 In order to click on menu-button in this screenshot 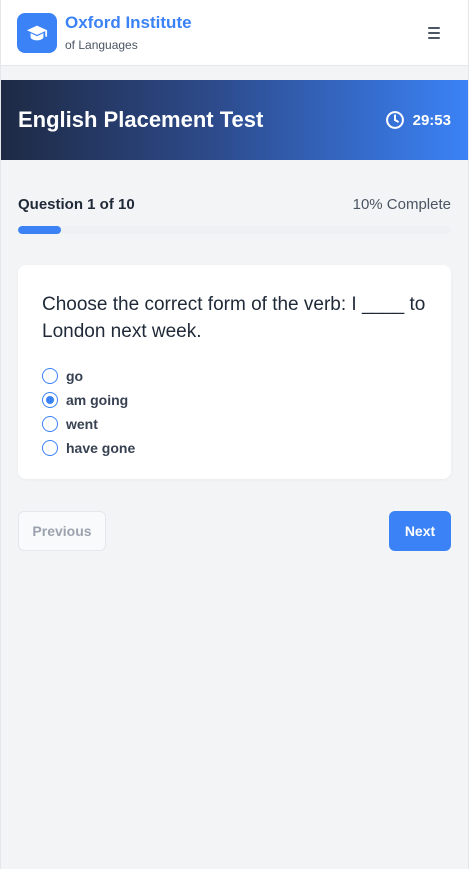, I will do `click(434, 33)`.